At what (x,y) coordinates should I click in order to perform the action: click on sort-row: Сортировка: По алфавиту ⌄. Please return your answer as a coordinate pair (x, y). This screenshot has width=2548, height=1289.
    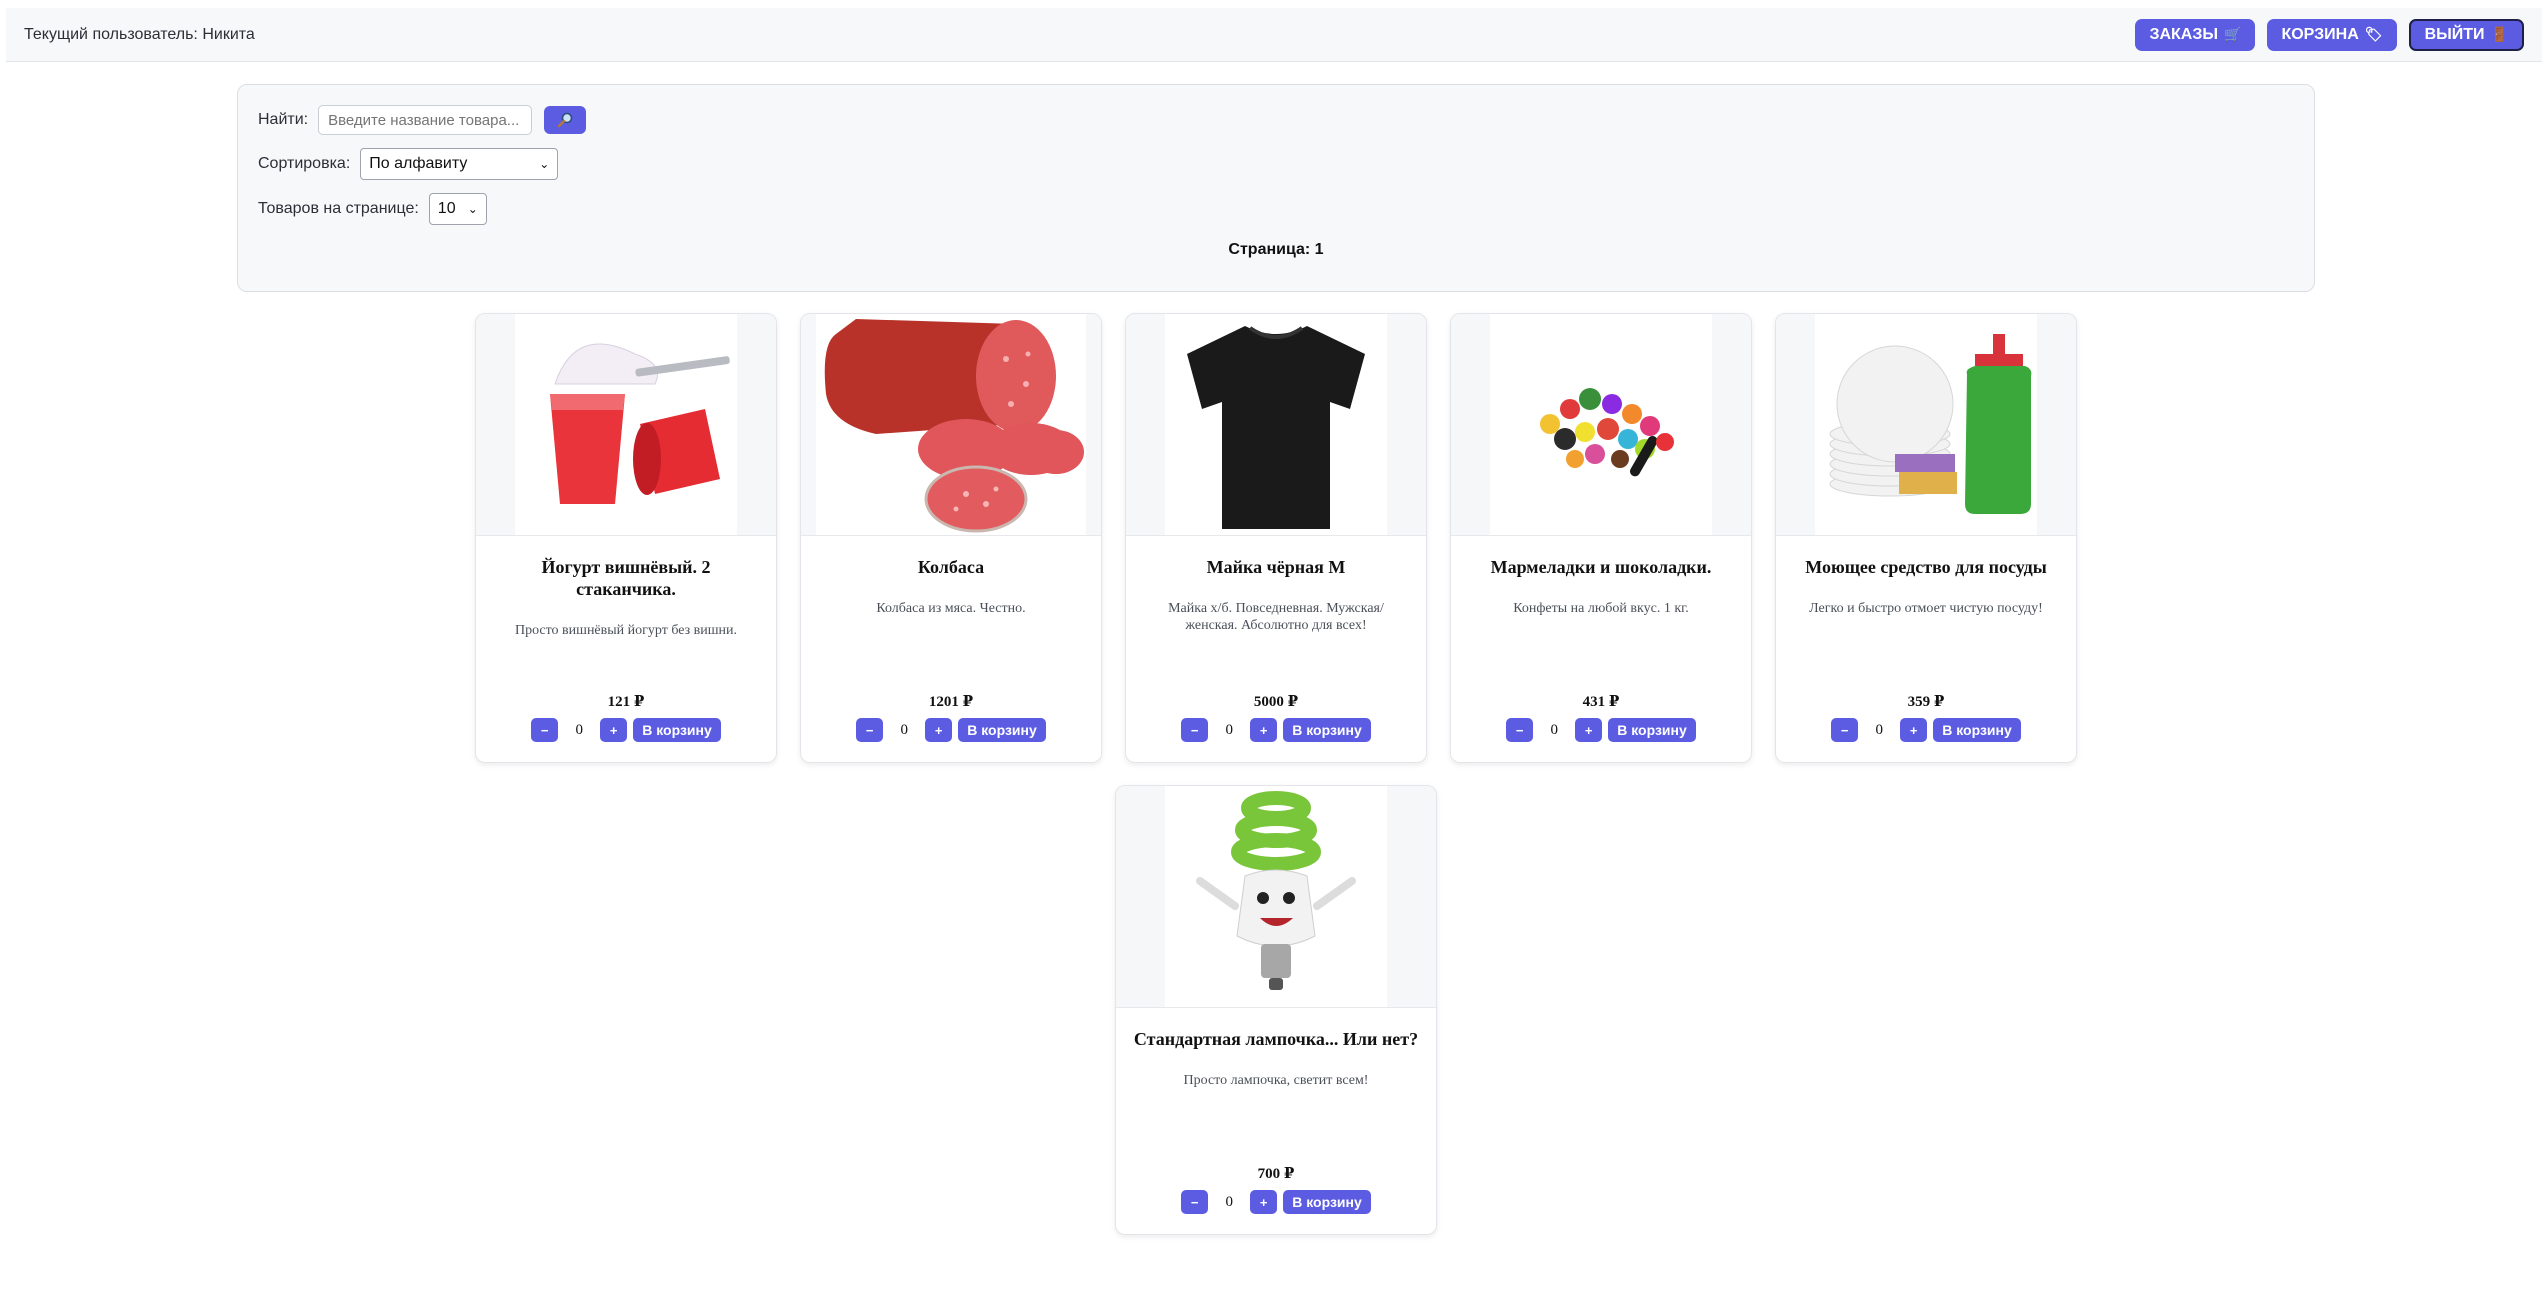
    Looking at the image, I should click on (408, 164).